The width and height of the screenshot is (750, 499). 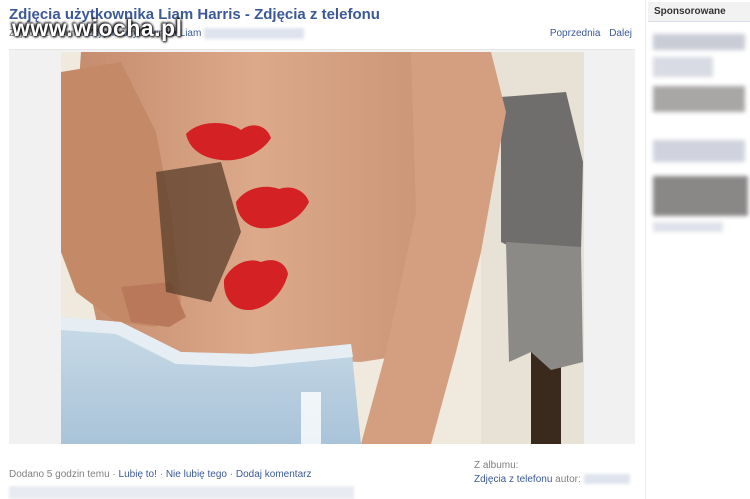 What do you see at coordinates (575, 33) in the screenshot?
I see `prev-link: Poprzednia` at bounding box center [575, 33].